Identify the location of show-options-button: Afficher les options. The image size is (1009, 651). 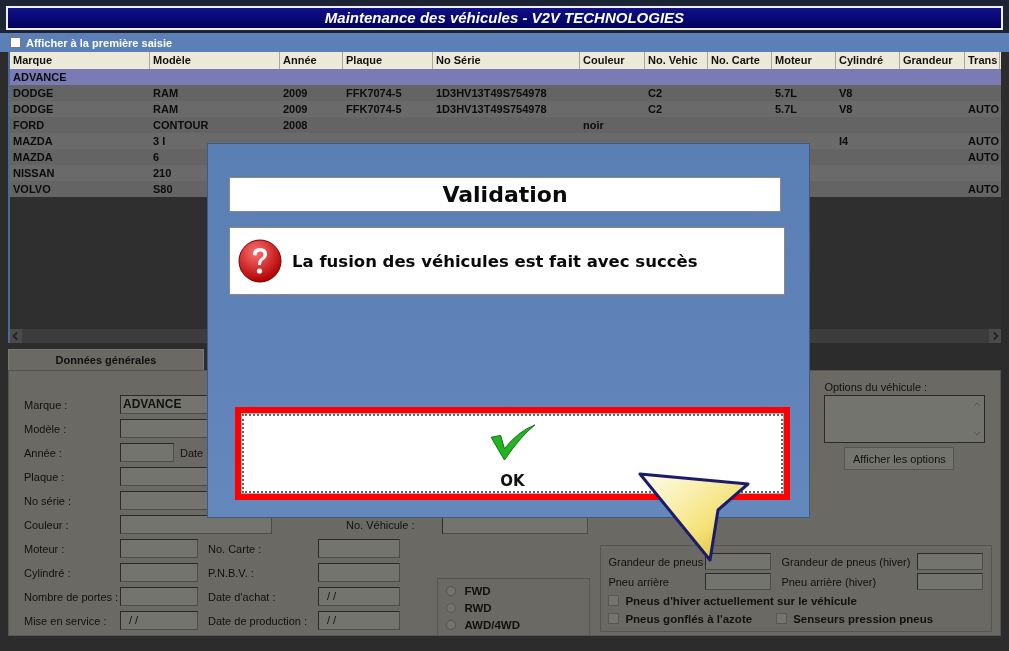
(899, 458).